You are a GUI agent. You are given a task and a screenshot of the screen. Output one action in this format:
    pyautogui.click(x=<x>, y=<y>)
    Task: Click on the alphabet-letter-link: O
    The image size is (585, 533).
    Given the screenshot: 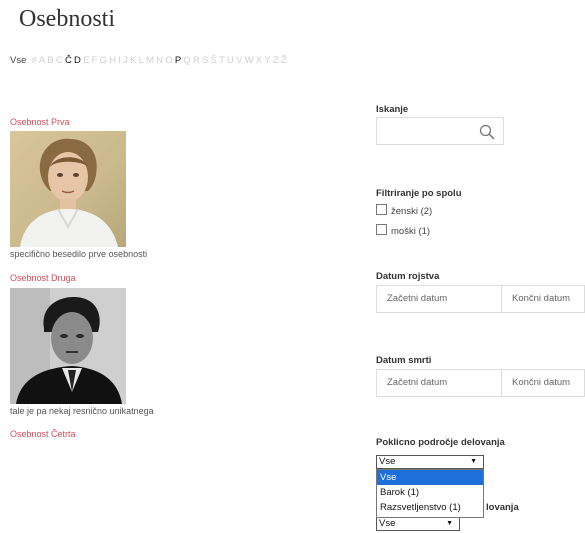 What is the action you would take?
    pyautogui.click(x=168, y=60)
    